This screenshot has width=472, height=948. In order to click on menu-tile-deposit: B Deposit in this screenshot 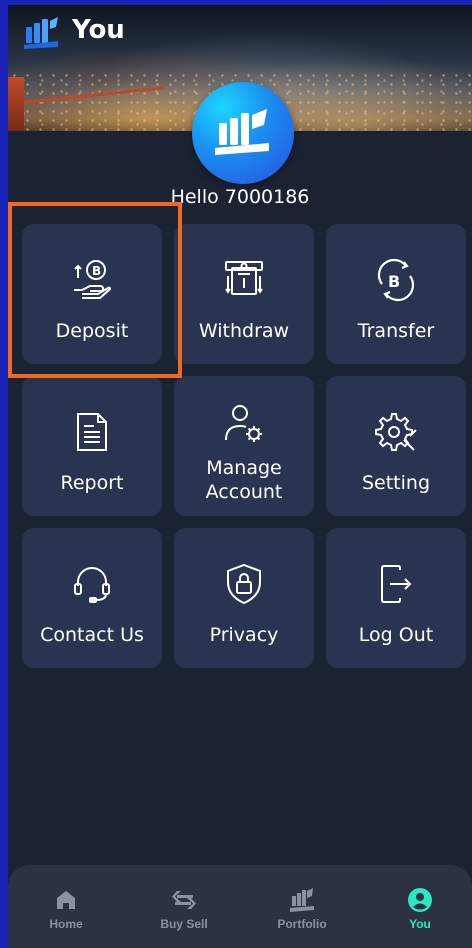, I will do `click(92, 294)`.